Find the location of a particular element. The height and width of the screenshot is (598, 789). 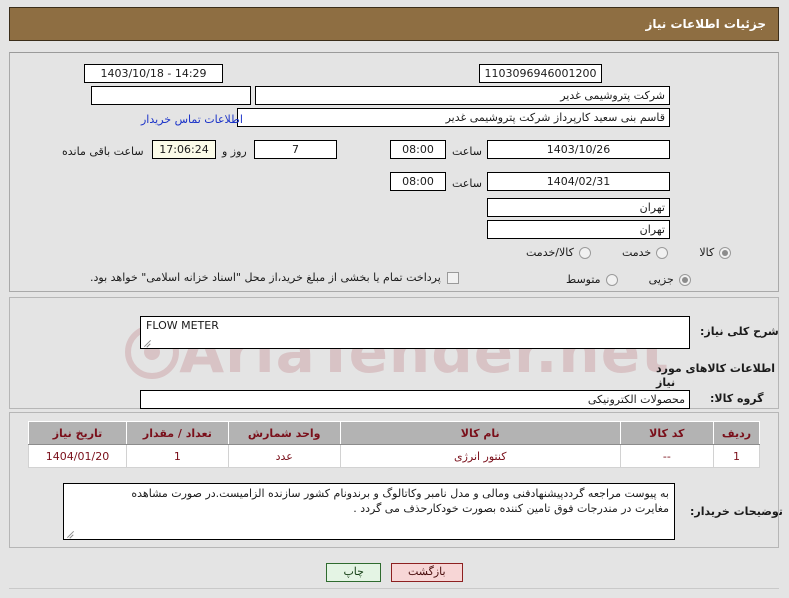

column-header-tarikh: تاریخ نیاز is located at coordinates (77, 433).